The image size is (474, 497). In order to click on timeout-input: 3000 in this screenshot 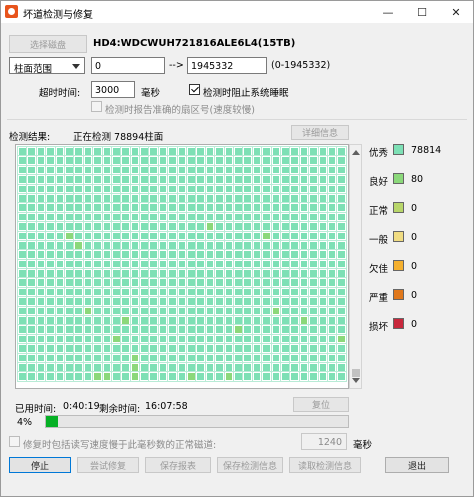, I will do `click(113, 89)`.